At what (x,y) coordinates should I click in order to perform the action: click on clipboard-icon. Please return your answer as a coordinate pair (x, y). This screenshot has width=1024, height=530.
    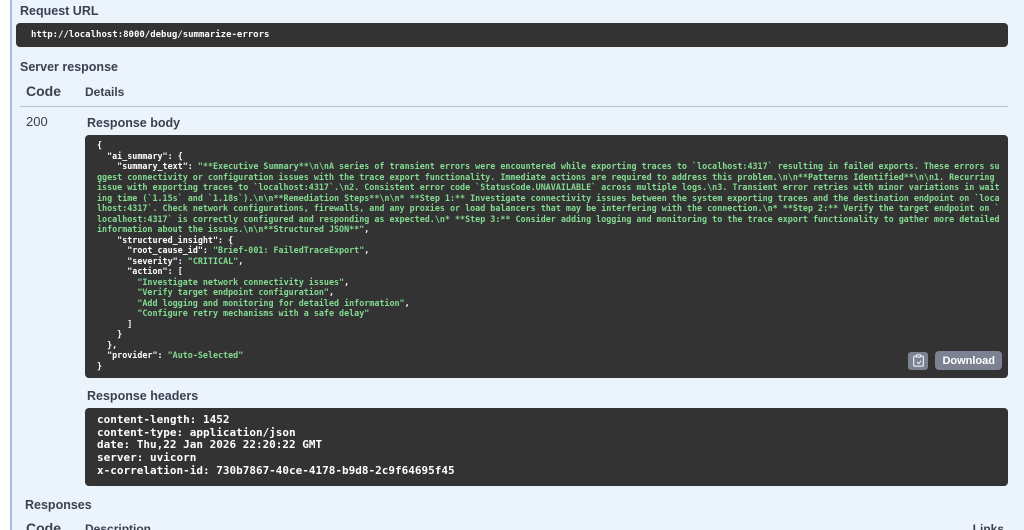
    Looking at the image, I should click on (918, 360).